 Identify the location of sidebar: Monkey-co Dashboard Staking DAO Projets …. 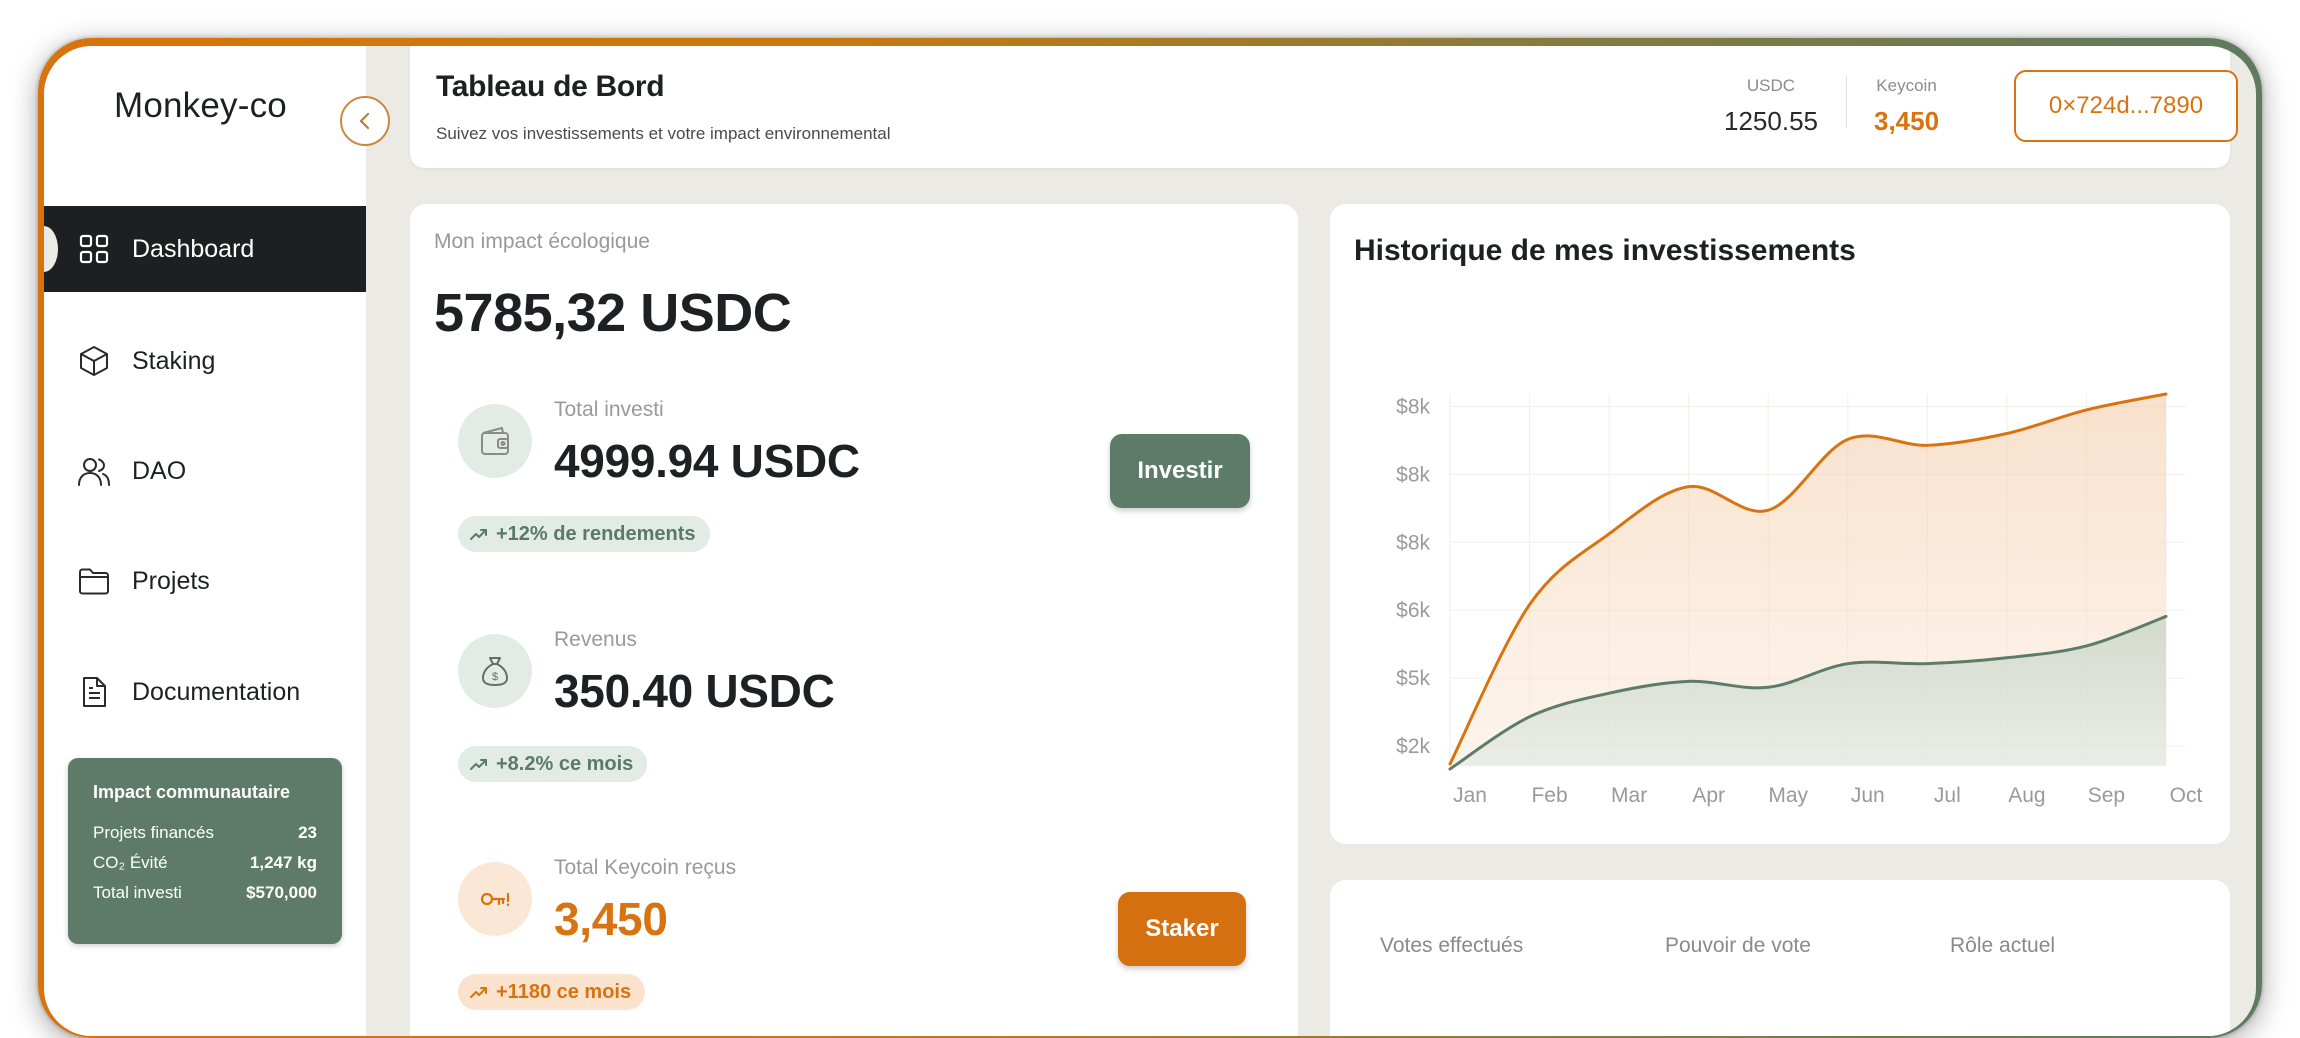
(205, 541).